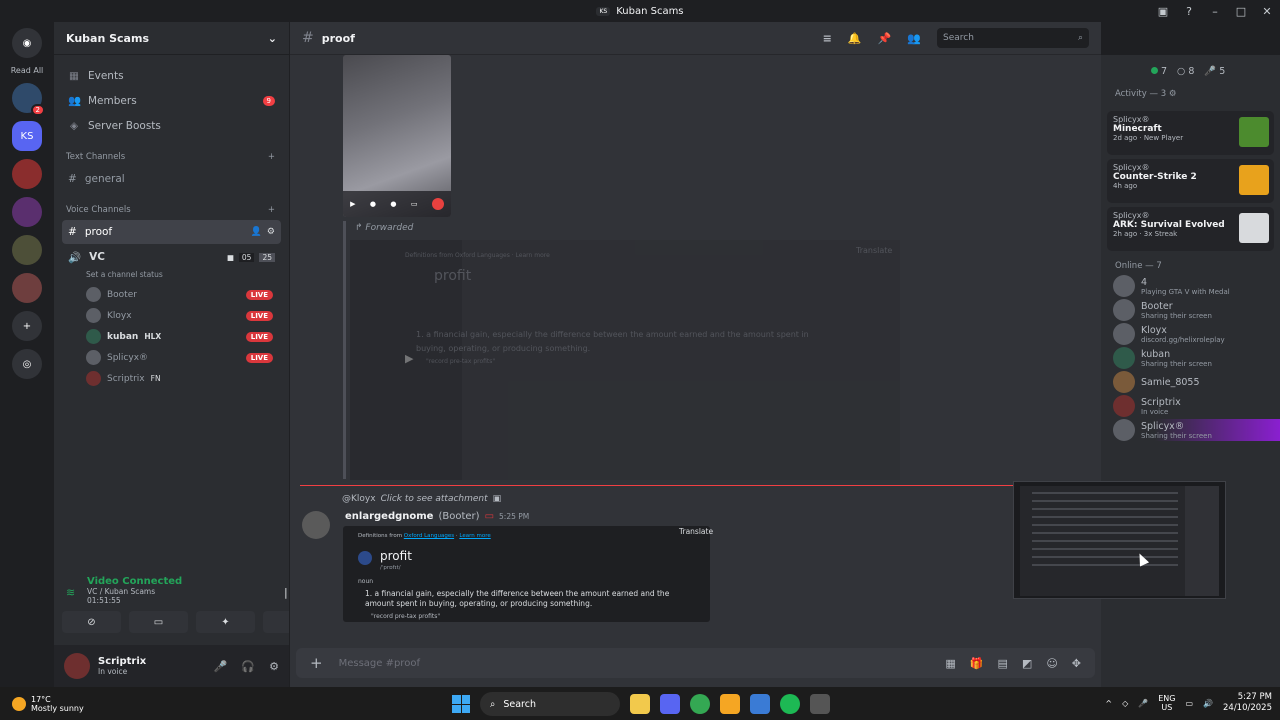 The height and width of the screenshot is (720, 1280). What do you see at coordinates (1190, 286) in the screenshot?
I see `member-row: 4 Playing GTA V with Medal` at bounding box center [1190, 286].